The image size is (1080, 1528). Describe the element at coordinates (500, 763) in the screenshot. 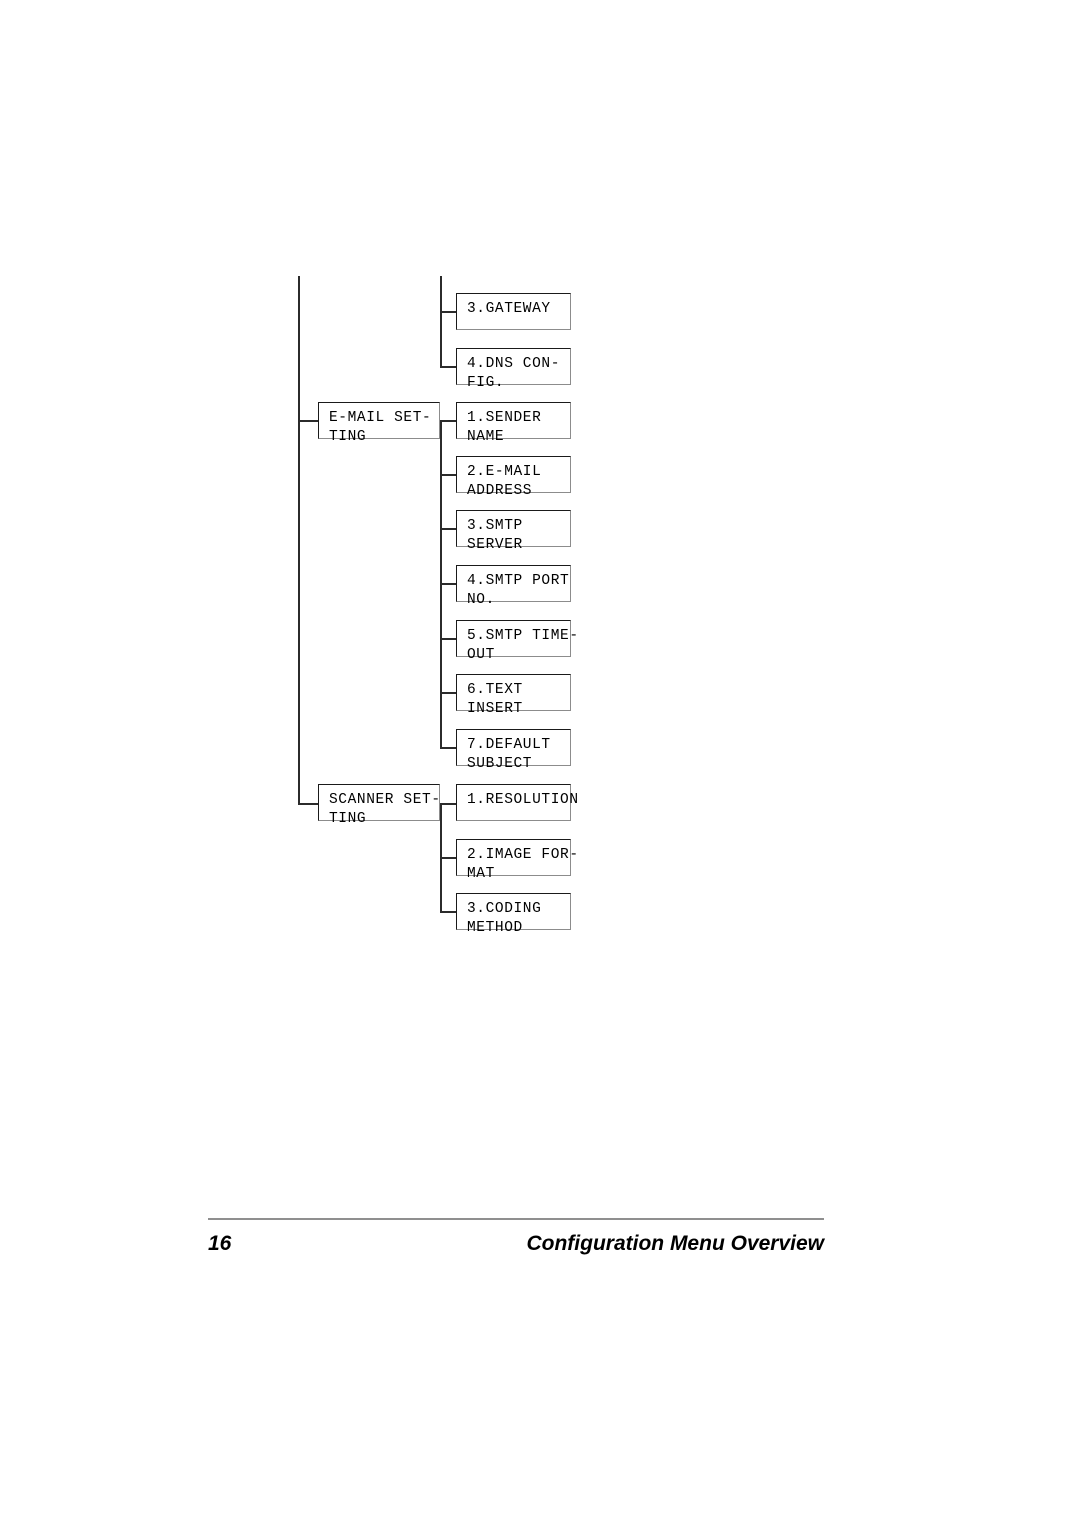

I see `node-default-subject-line2: SUBJECT` at that location.